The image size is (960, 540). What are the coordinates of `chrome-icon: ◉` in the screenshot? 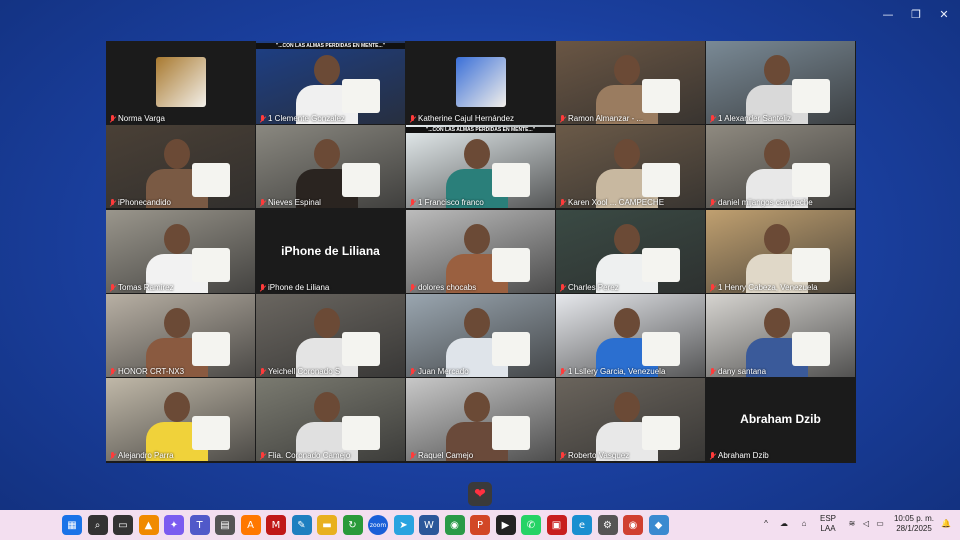 It's located at (454, 525).